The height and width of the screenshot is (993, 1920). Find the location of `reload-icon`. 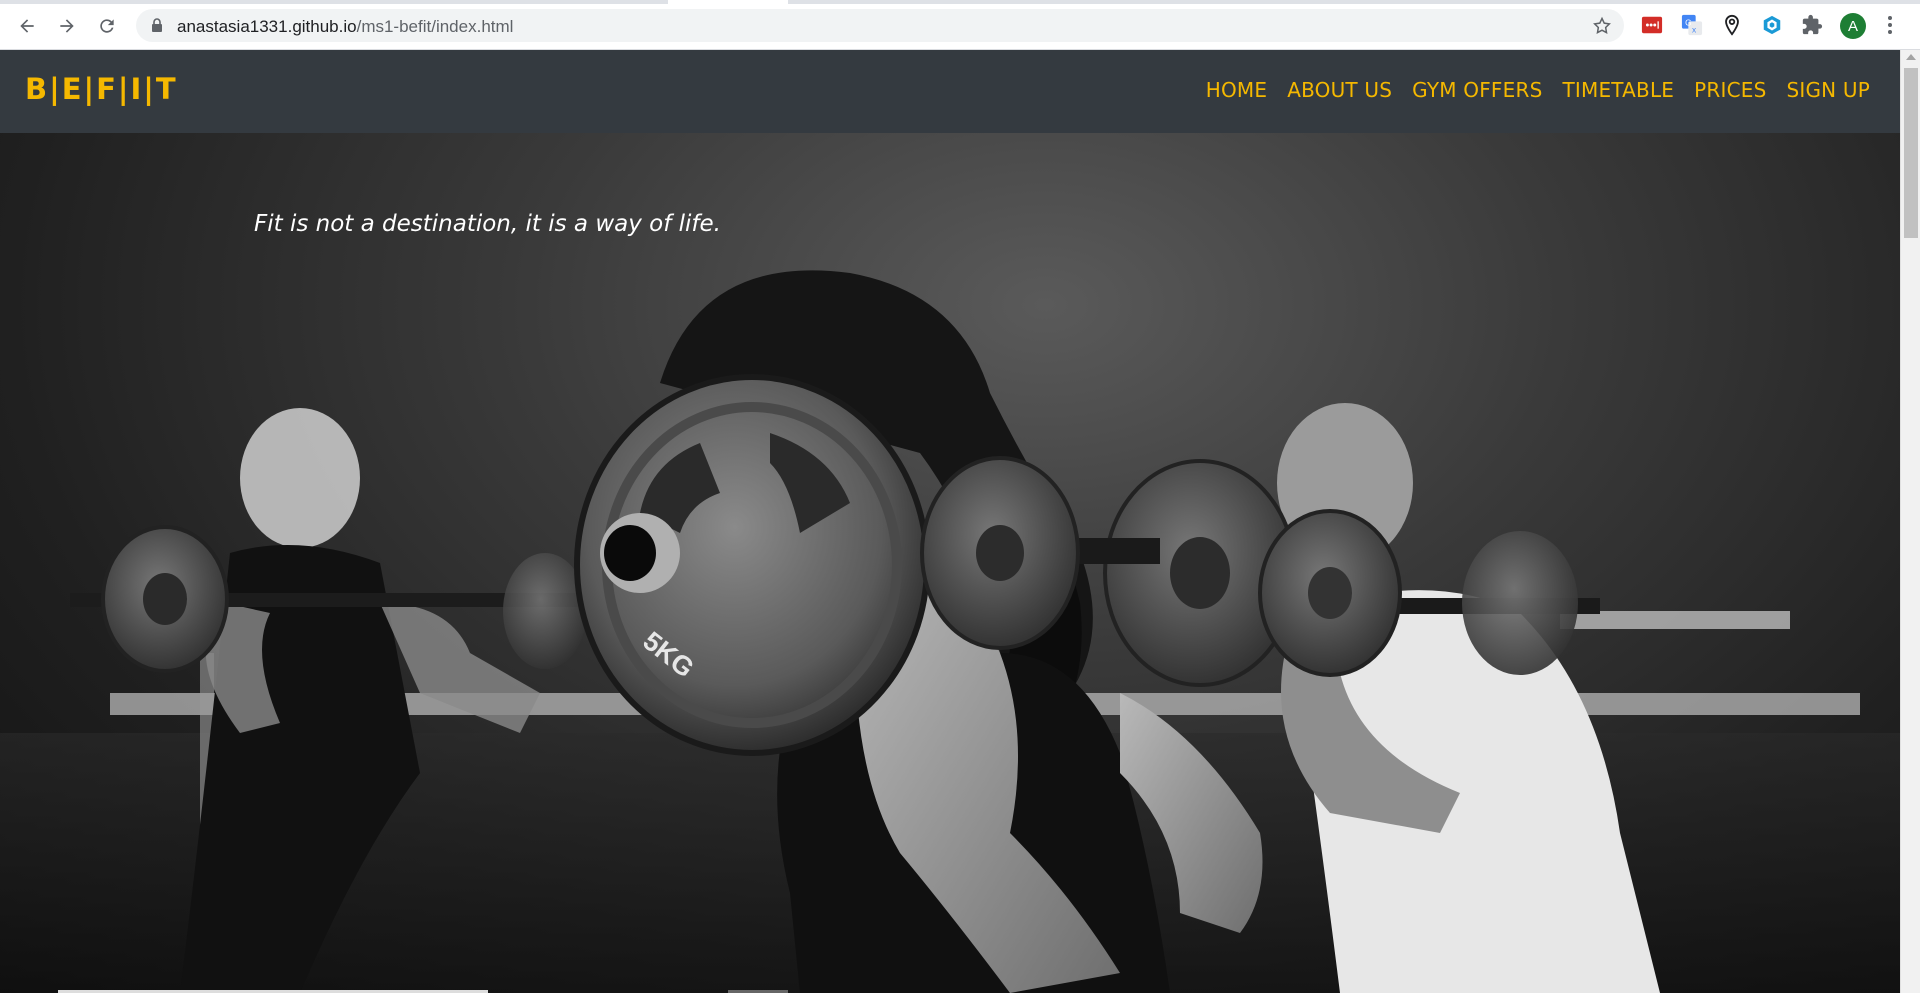

reload-icon is located at coordinates (107, 26).